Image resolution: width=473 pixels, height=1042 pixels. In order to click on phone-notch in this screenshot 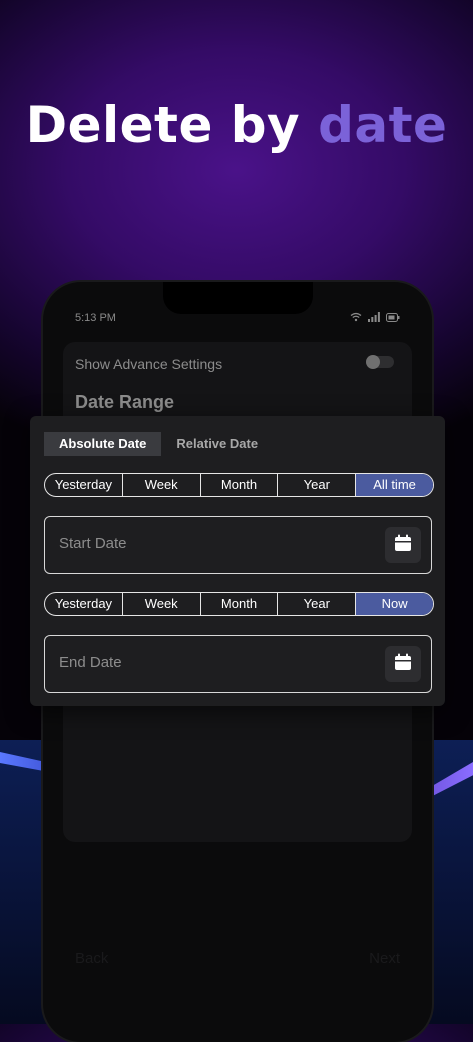, I will do `click(238, 298)`.